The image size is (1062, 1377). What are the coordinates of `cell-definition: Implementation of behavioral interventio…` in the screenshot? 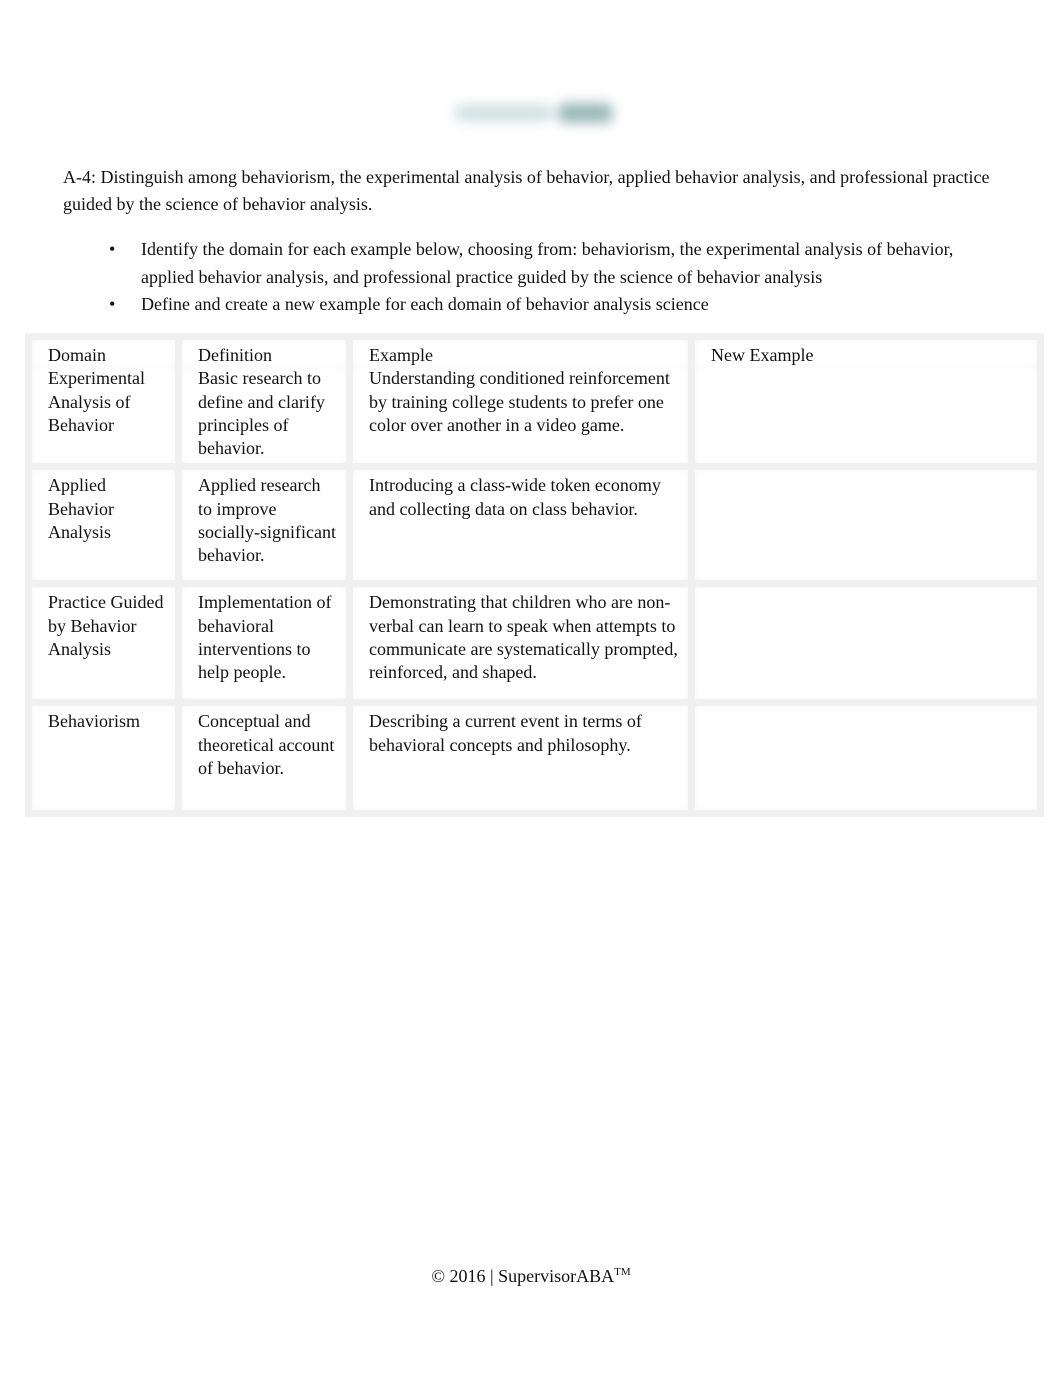 It's located at (264, 643).